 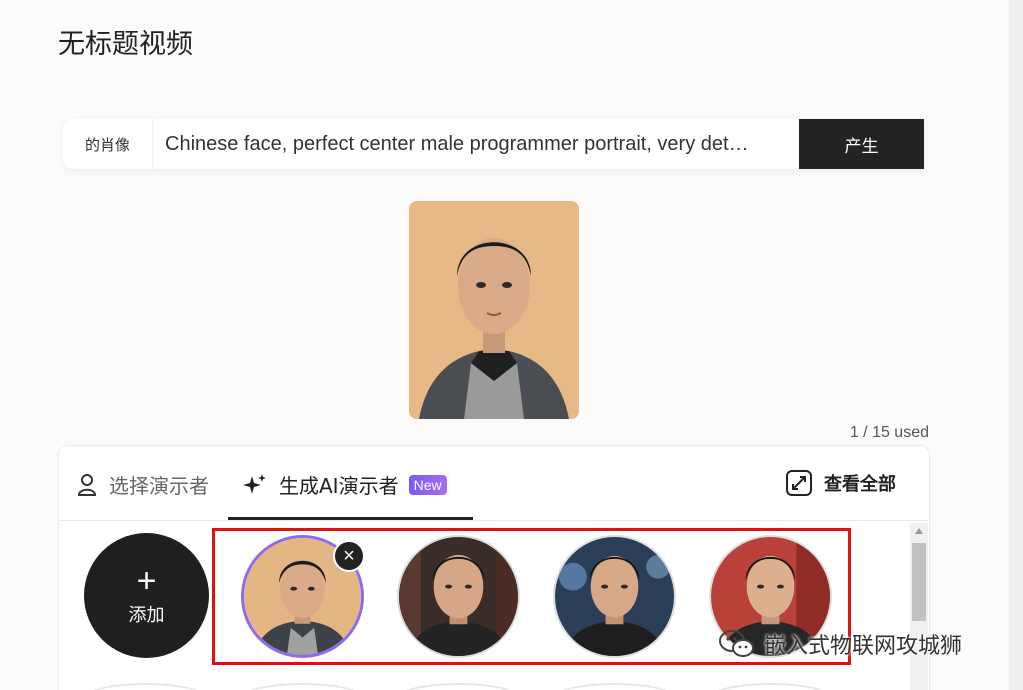 What do you see at coordinates (889, 432) in the screenshot?
I see `usage-counter: 1 / 15 used` at bounding box center [889, 432].